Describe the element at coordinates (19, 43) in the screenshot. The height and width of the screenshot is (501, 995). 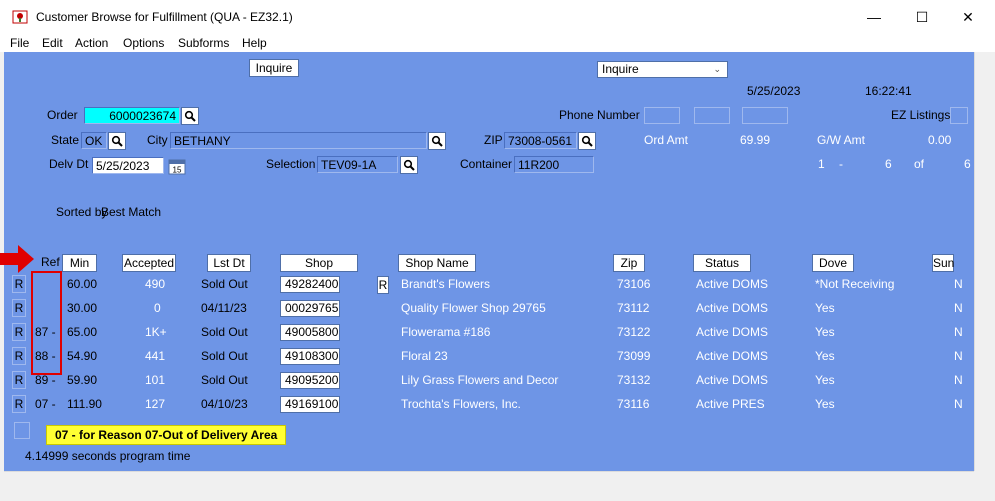
I see `menu-file: File` at that location.